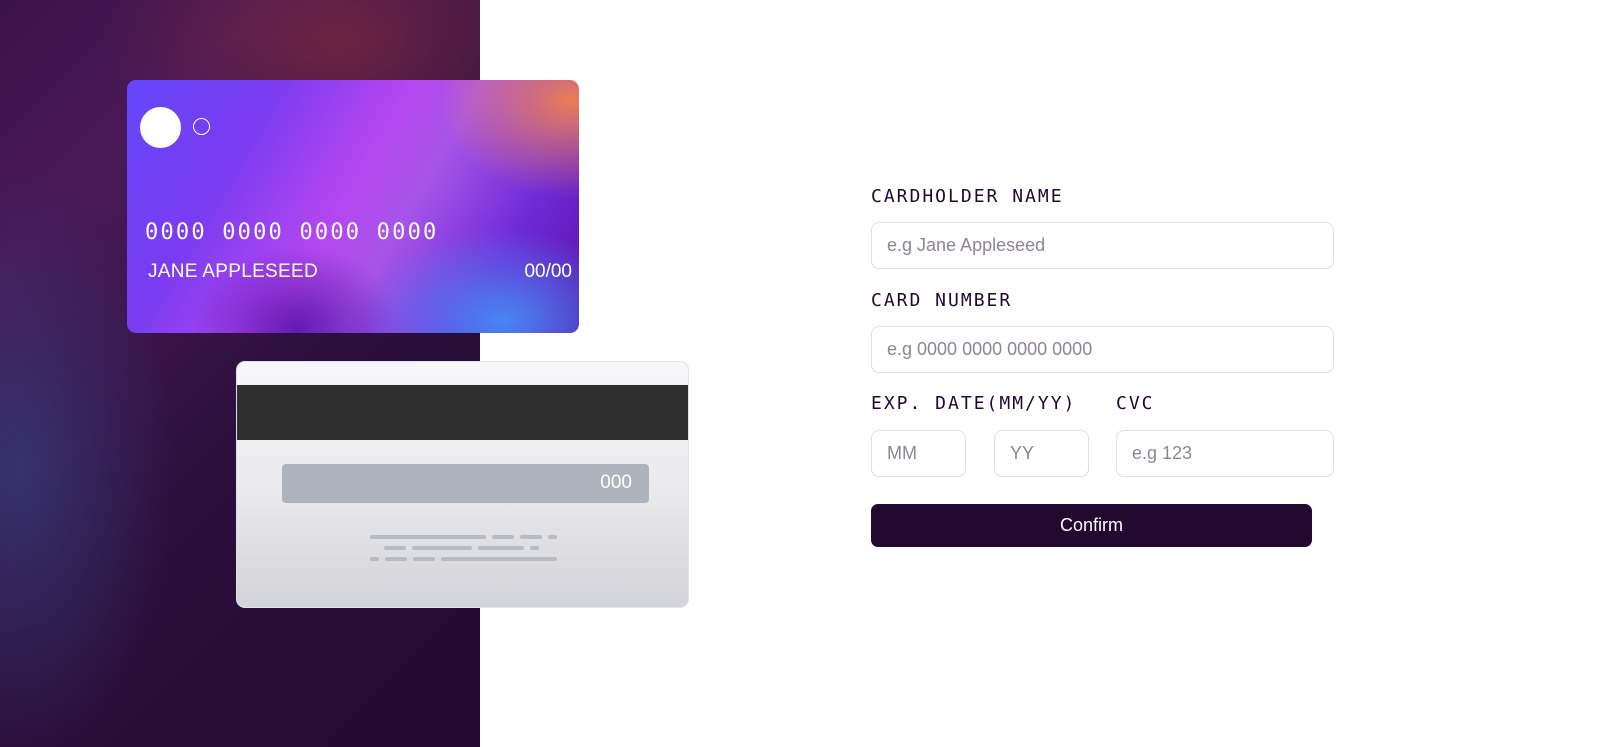 This screenshot has height=747, width=1610. Describe the element at coordinates (616, 482) in the screenshot. I see `card-back-cvc: 000` at that location.